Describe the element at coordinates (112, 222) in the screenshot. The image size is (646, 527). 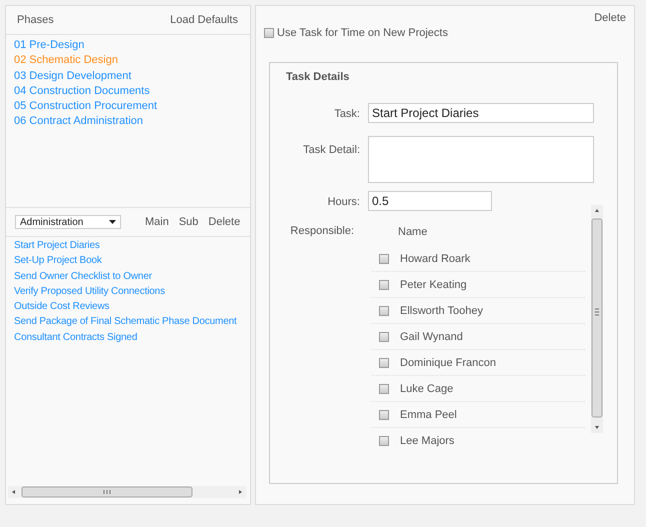
I see `caret-icon` at that location.